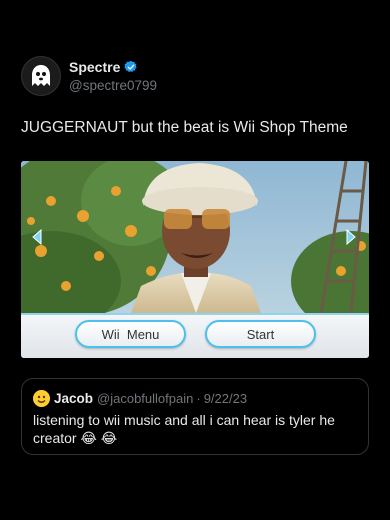  Describe the element at coordinates (195, 335) in the screenshot. I see `wii-button-bar: Wii Menu Start` at that location.